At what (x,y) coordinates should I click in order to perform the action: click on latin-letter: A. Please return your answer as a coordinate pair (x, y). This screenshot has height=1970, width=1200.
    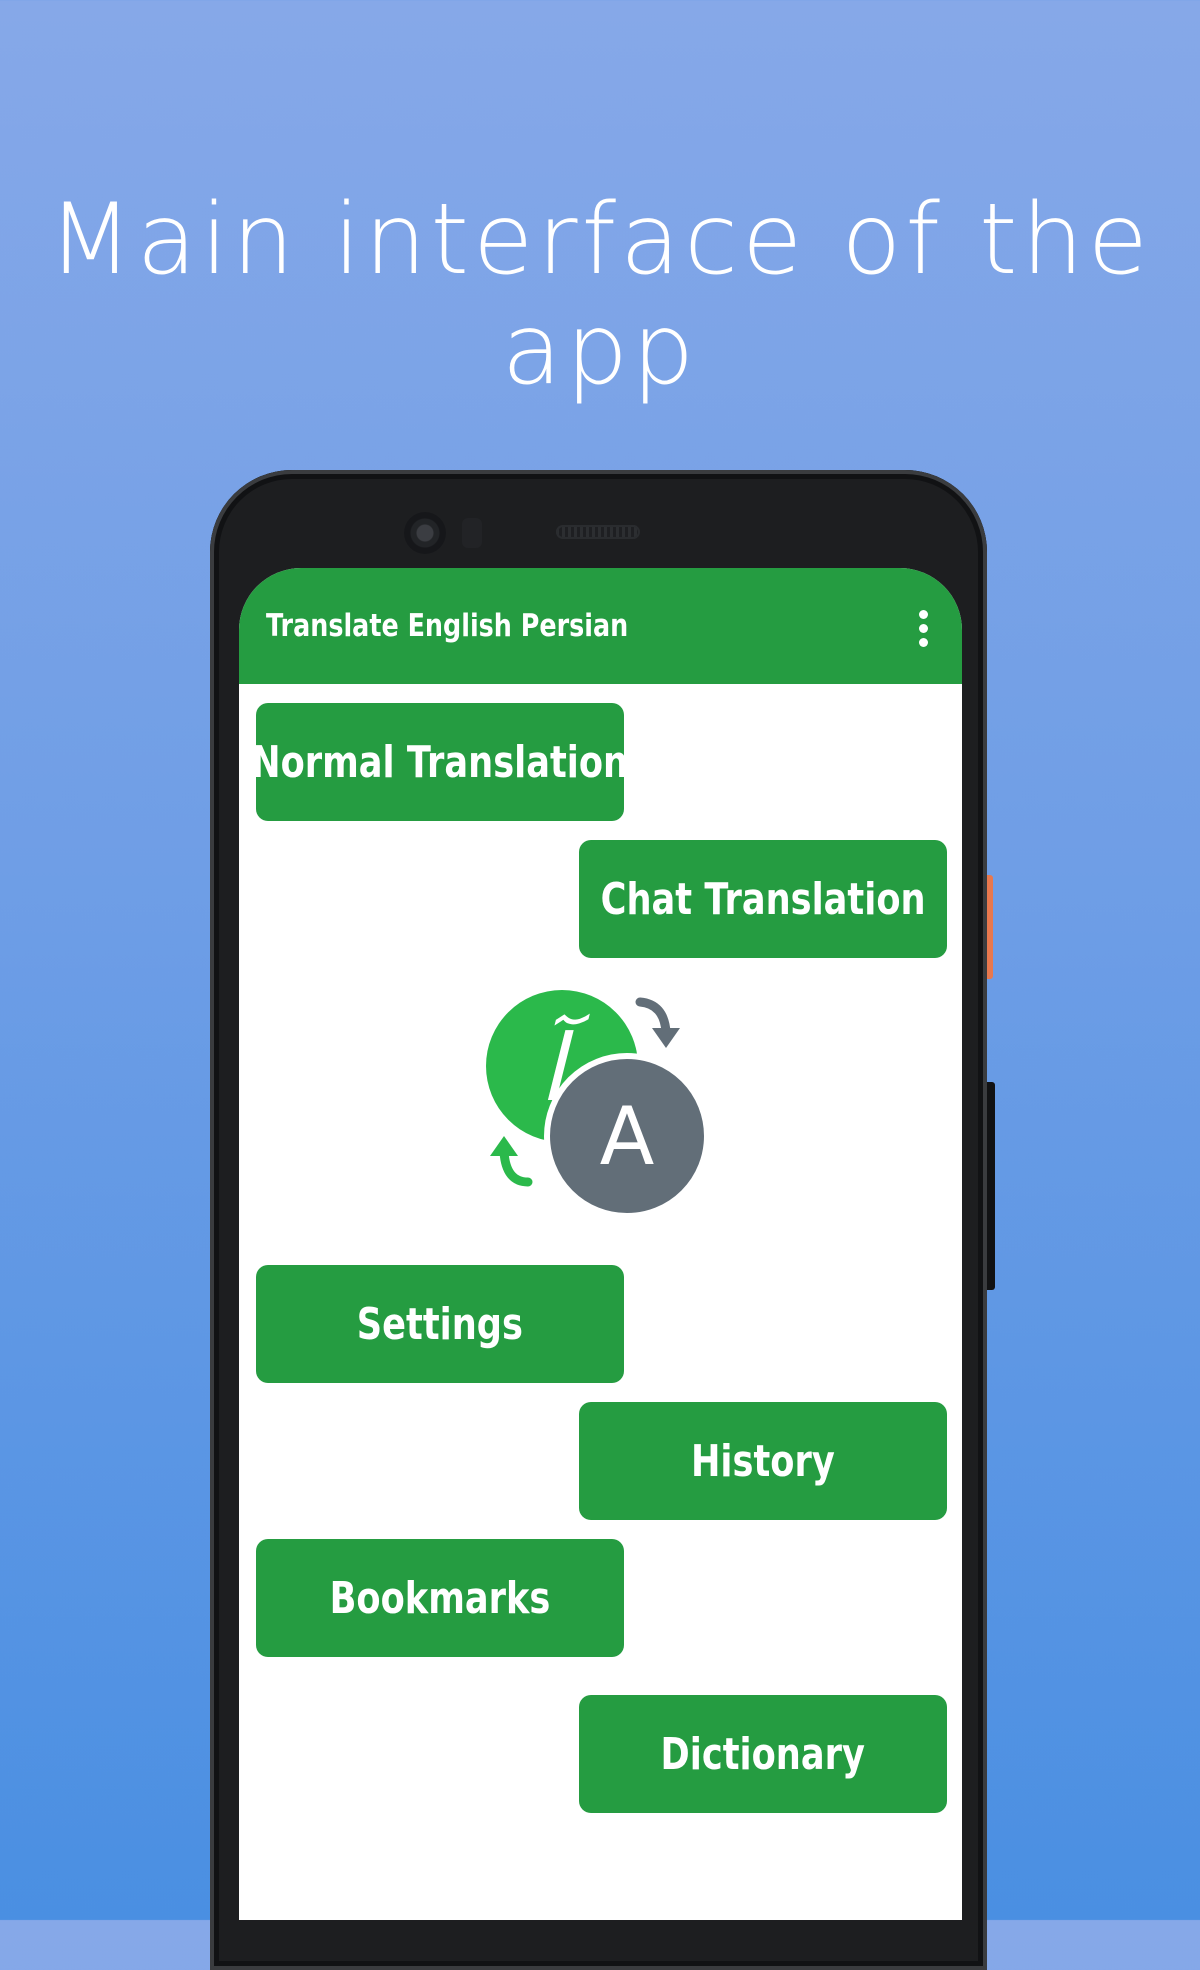
    Looking at the image, I should click on (627, 1136).